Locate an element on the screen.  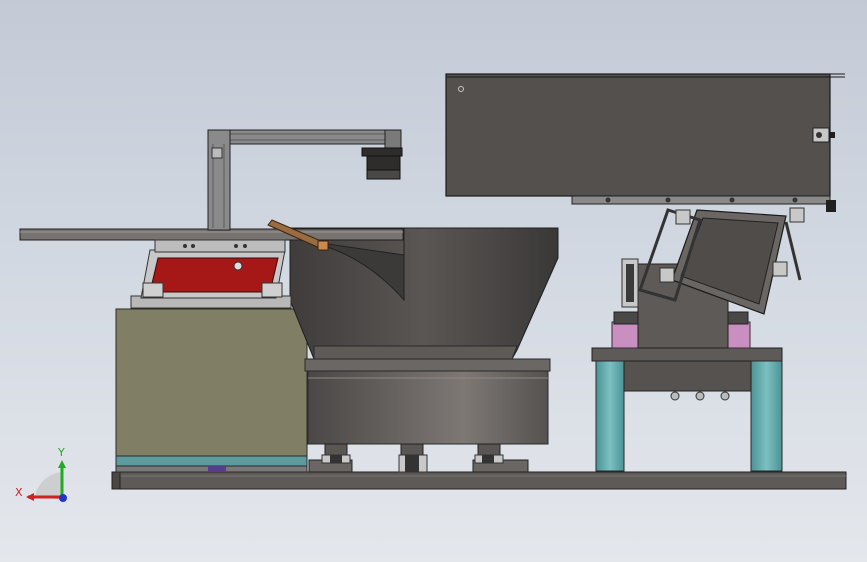
red-tilted-panel is located at coordinates (211, 274).